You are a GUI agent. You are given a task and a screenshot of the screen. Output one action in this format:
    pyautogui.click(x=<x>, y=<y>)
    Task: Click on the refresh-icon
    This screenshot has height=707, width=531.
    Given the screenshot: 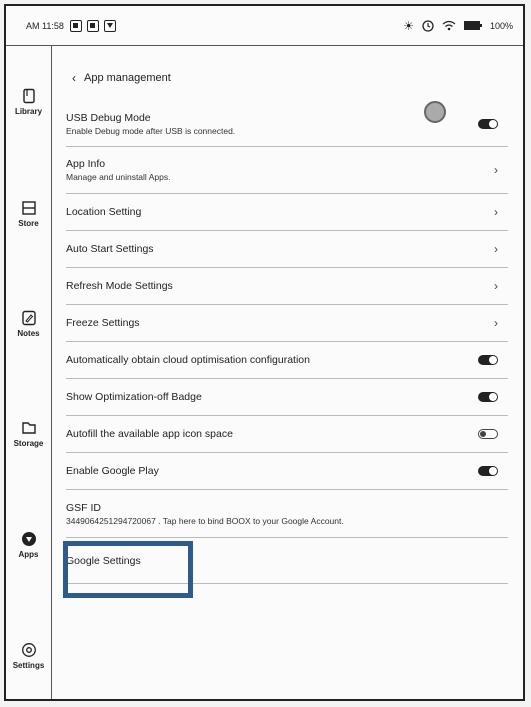 What is the action you would take?
    pyautogui.click(x=92, y=25)
    